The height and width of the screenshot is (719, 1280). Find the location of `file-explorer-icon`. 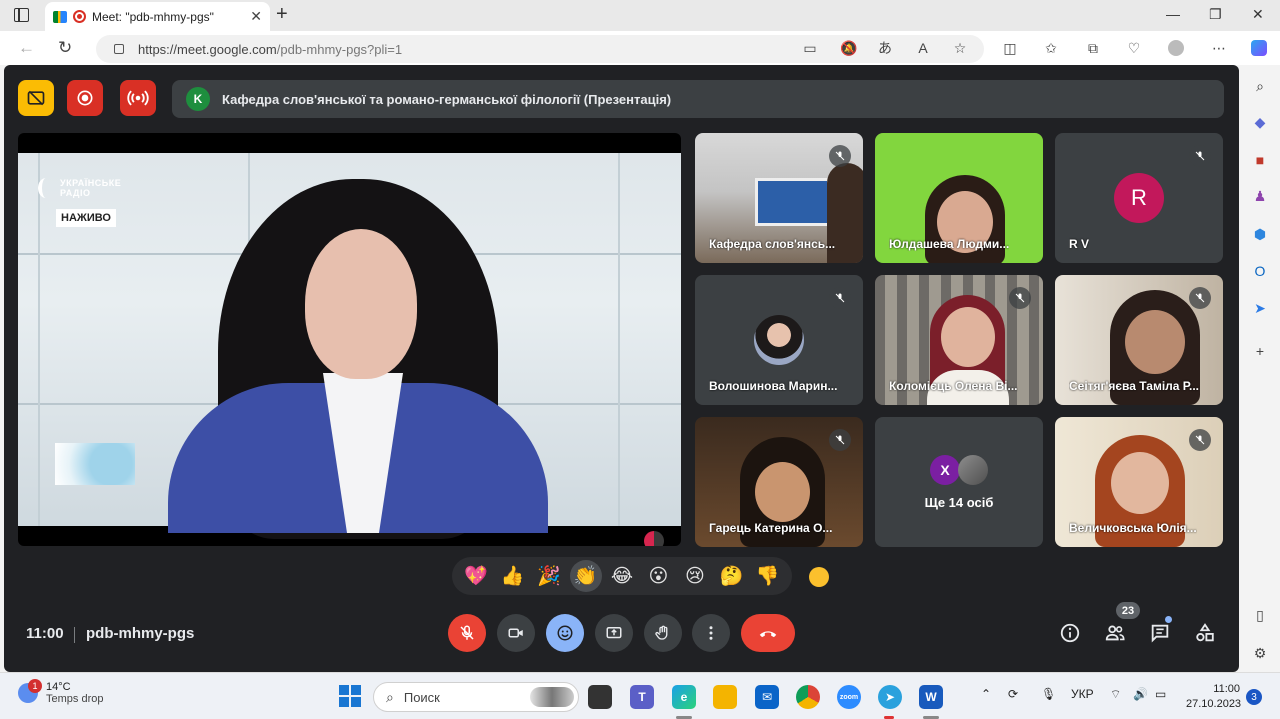

file-explorer-icon is located at coordinates (725, 697).